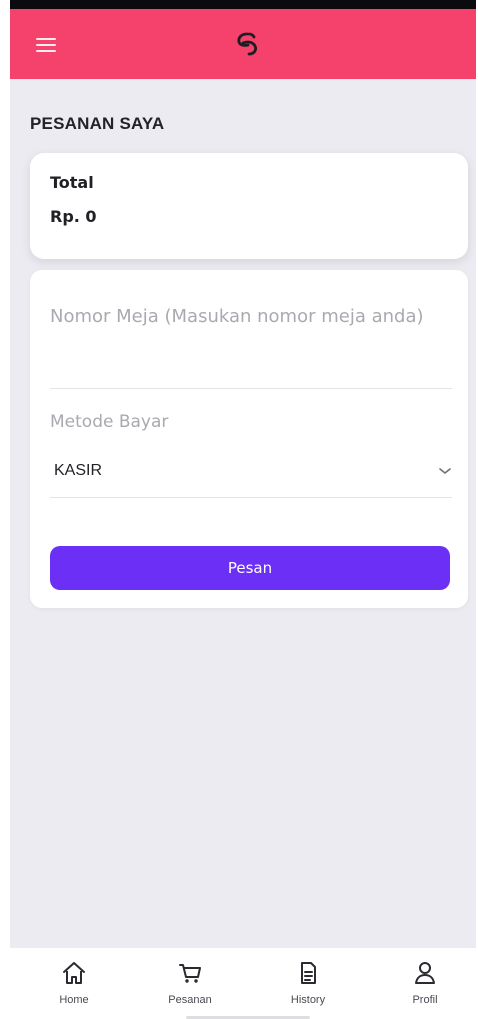 The image size is (478, 1019). What do you see at coordinates (249, 206) in the screenshot?
I see `total-card: Total Rp. 0` at bounding box center [249, 206].